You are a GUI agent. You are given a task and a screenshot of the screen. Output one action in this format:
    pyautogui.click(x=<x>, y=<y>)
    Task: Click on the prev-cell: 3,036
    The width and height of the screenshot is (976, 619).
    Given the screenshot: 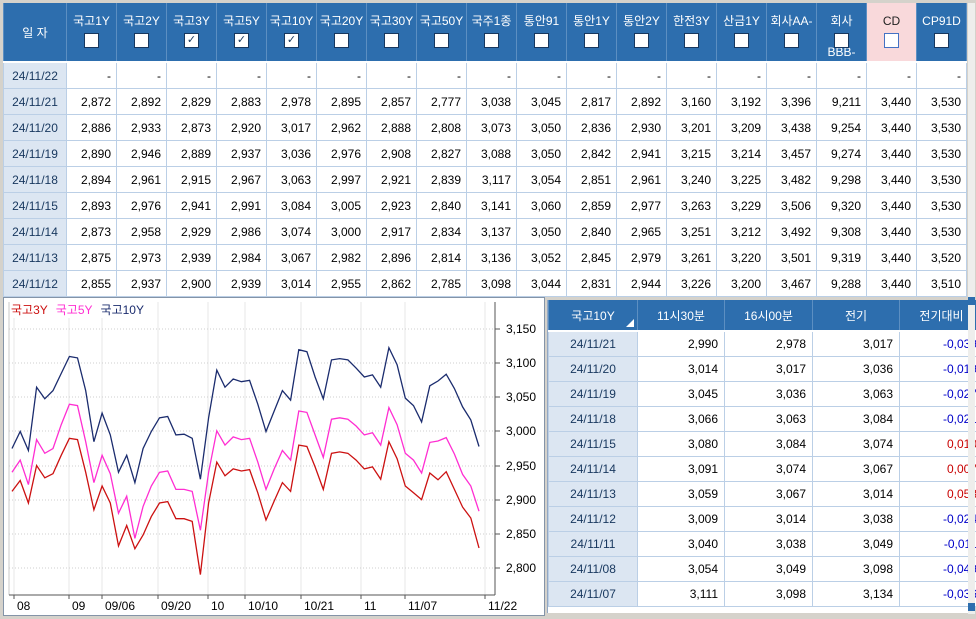 What is the action you would take?
    pyautogui.click(x=856, y=369)
    